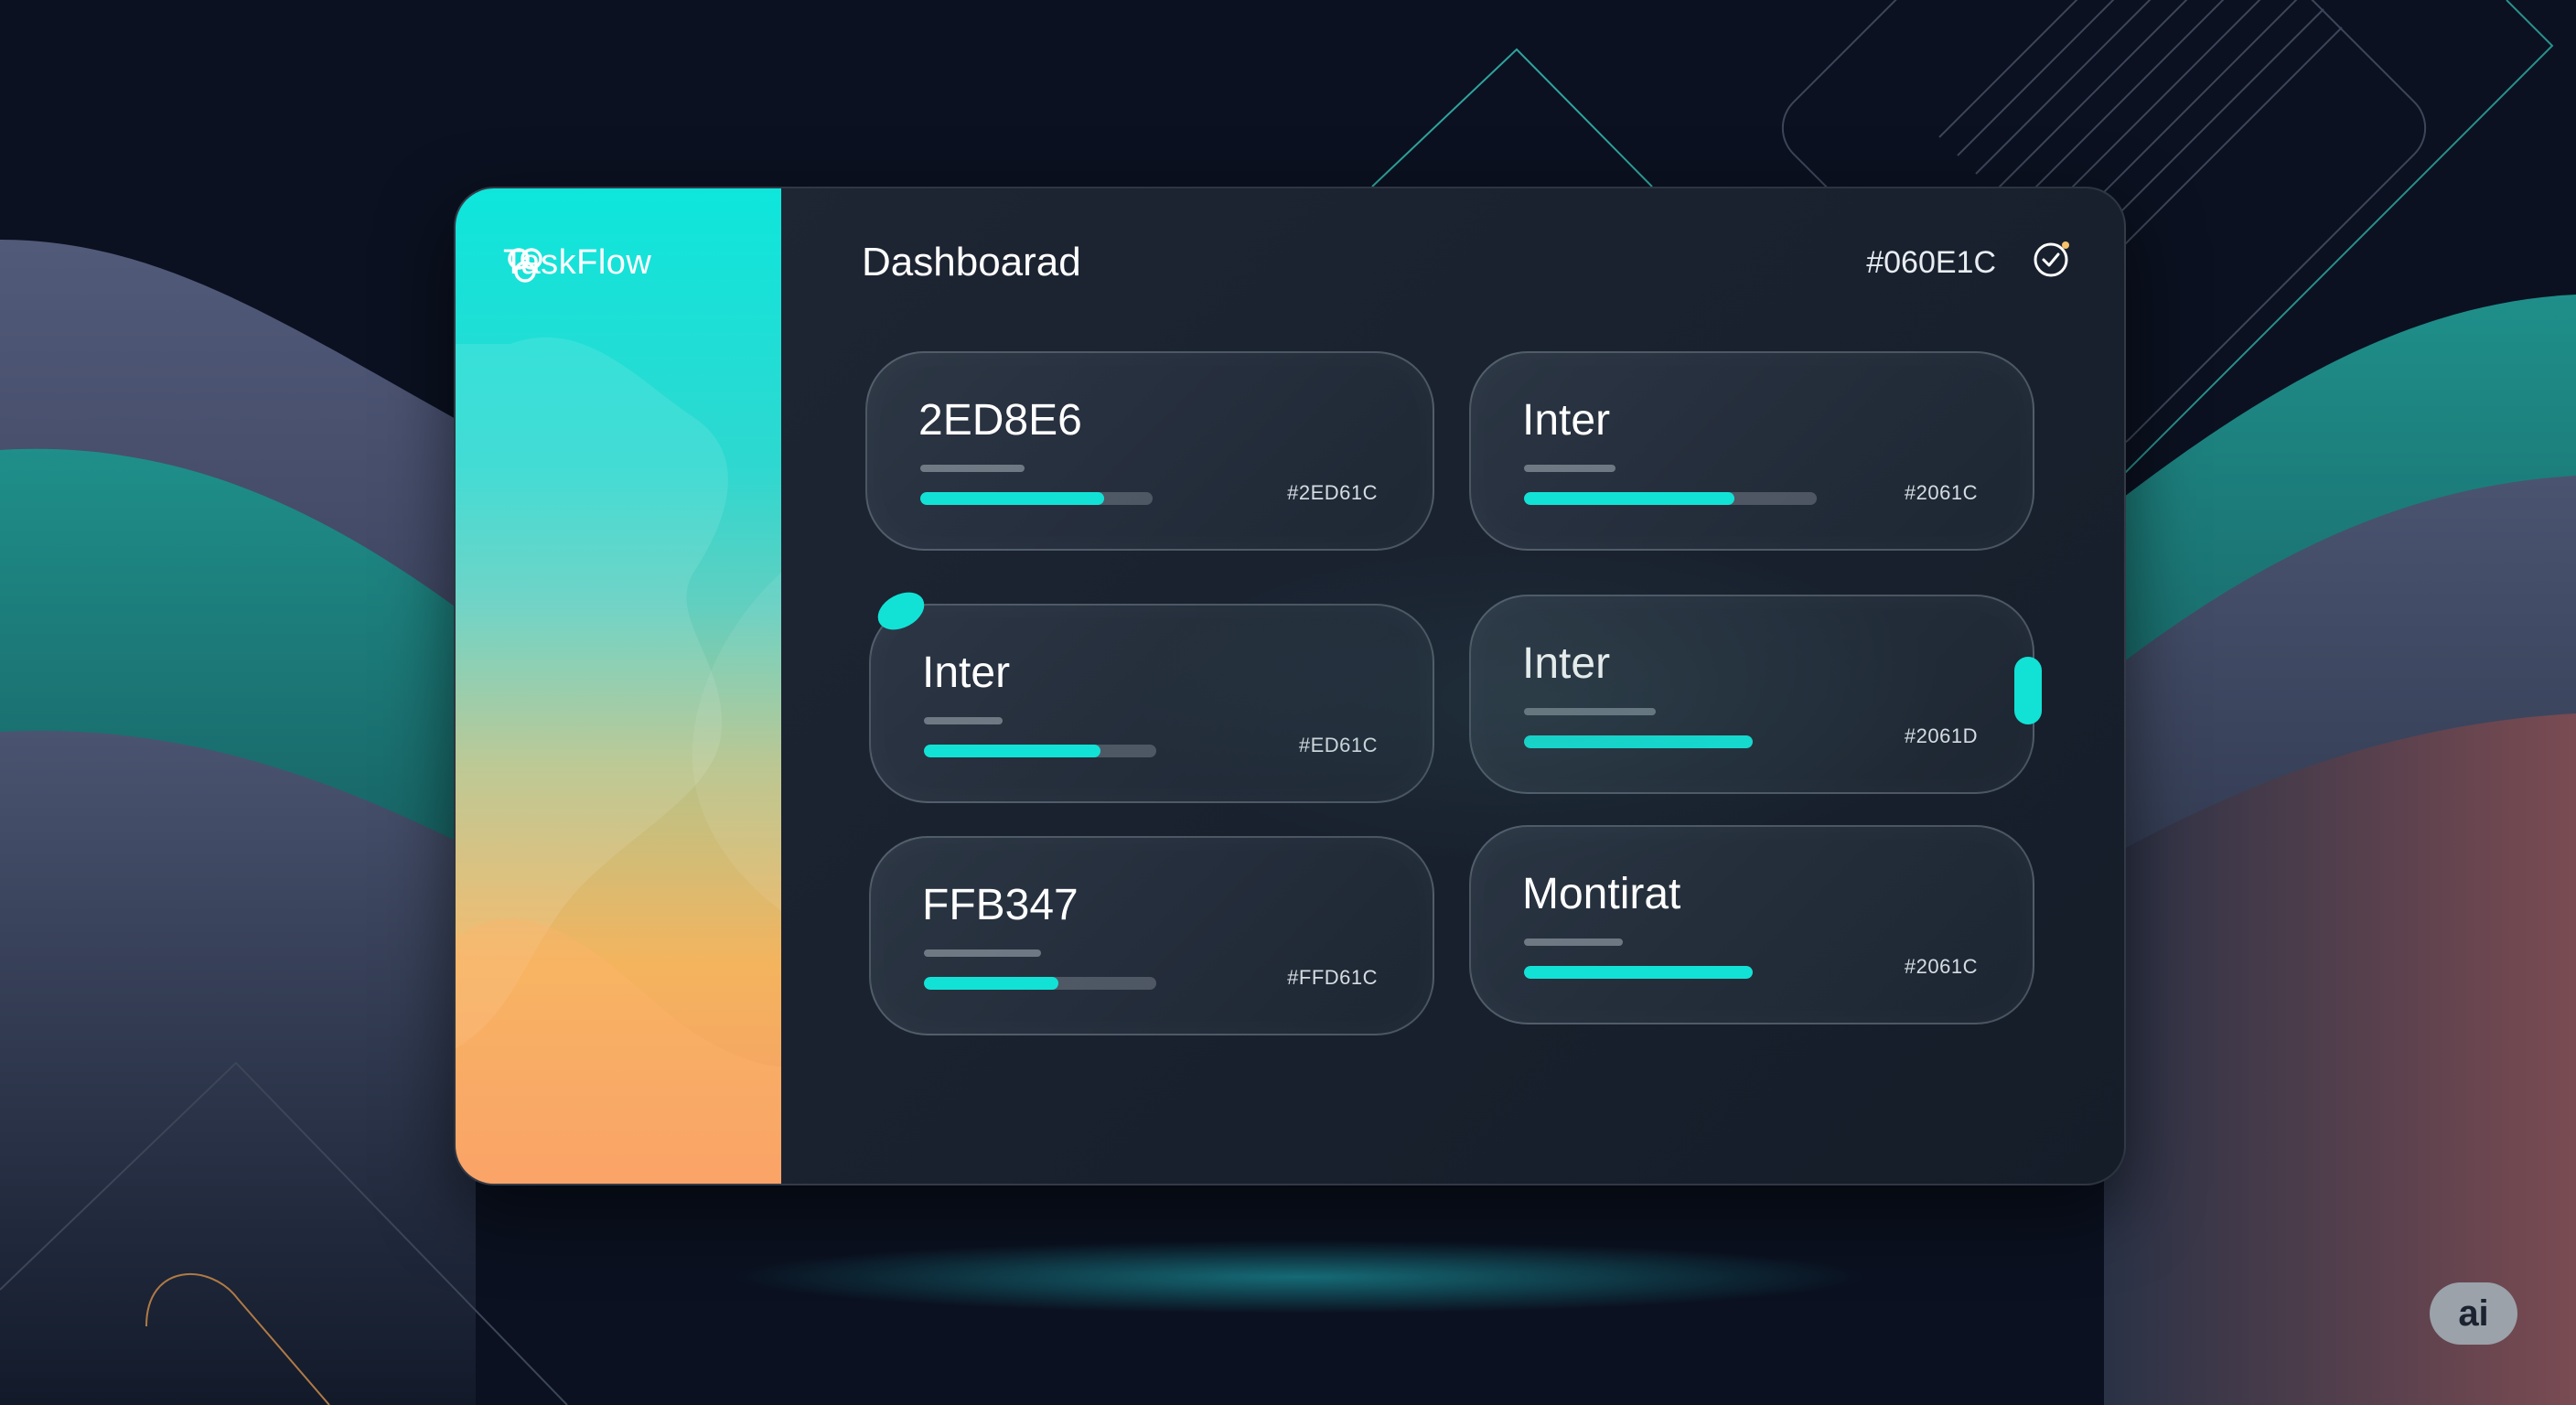  Describe the element at coordinates (972, 262) in the screenshot. I see `page-title: Dashboarad` at that location.